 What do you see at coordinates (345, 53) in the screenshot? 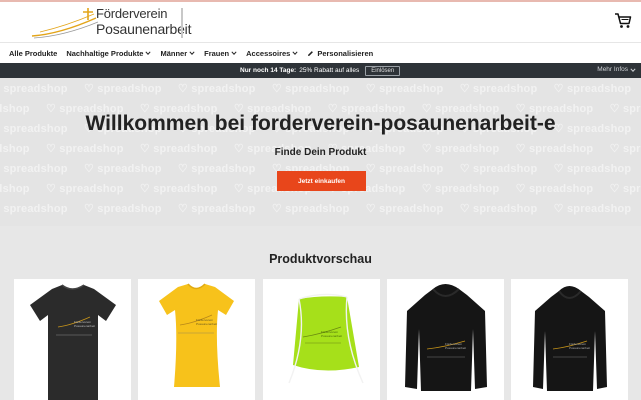
I see `nav-item-label: Personalisieren` at bounding box center [345, 53].